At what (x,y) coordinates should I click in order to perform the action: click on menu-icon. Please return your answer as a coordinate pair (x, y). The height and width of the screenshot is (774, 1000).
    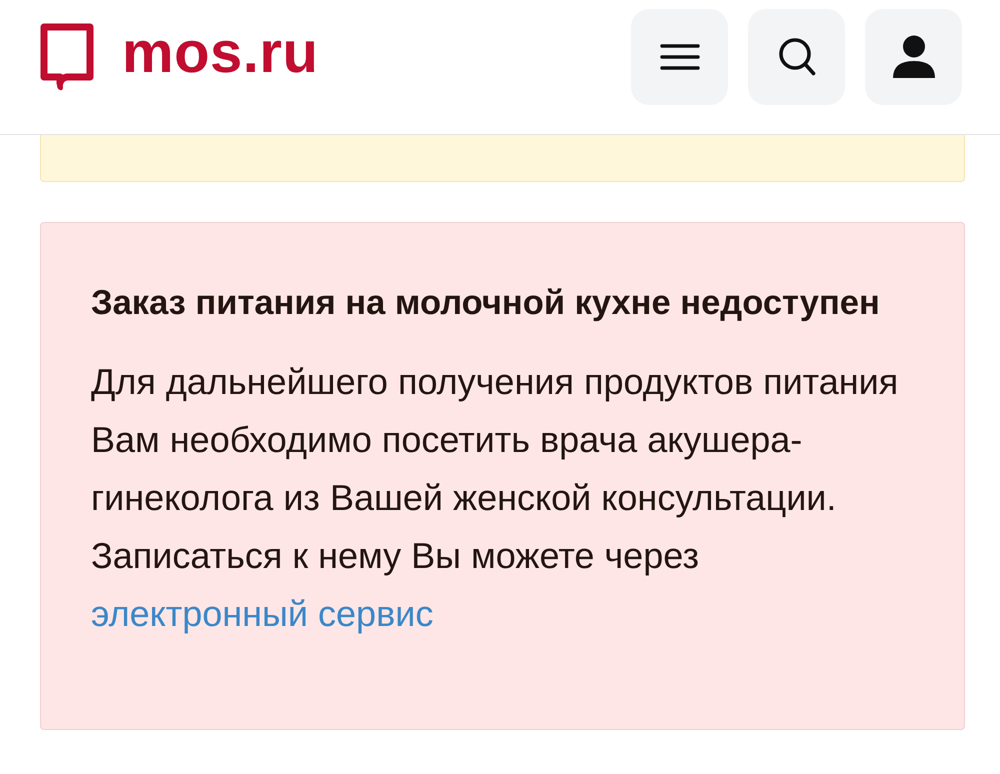
    Looking at the image, I should click on (680, 57).